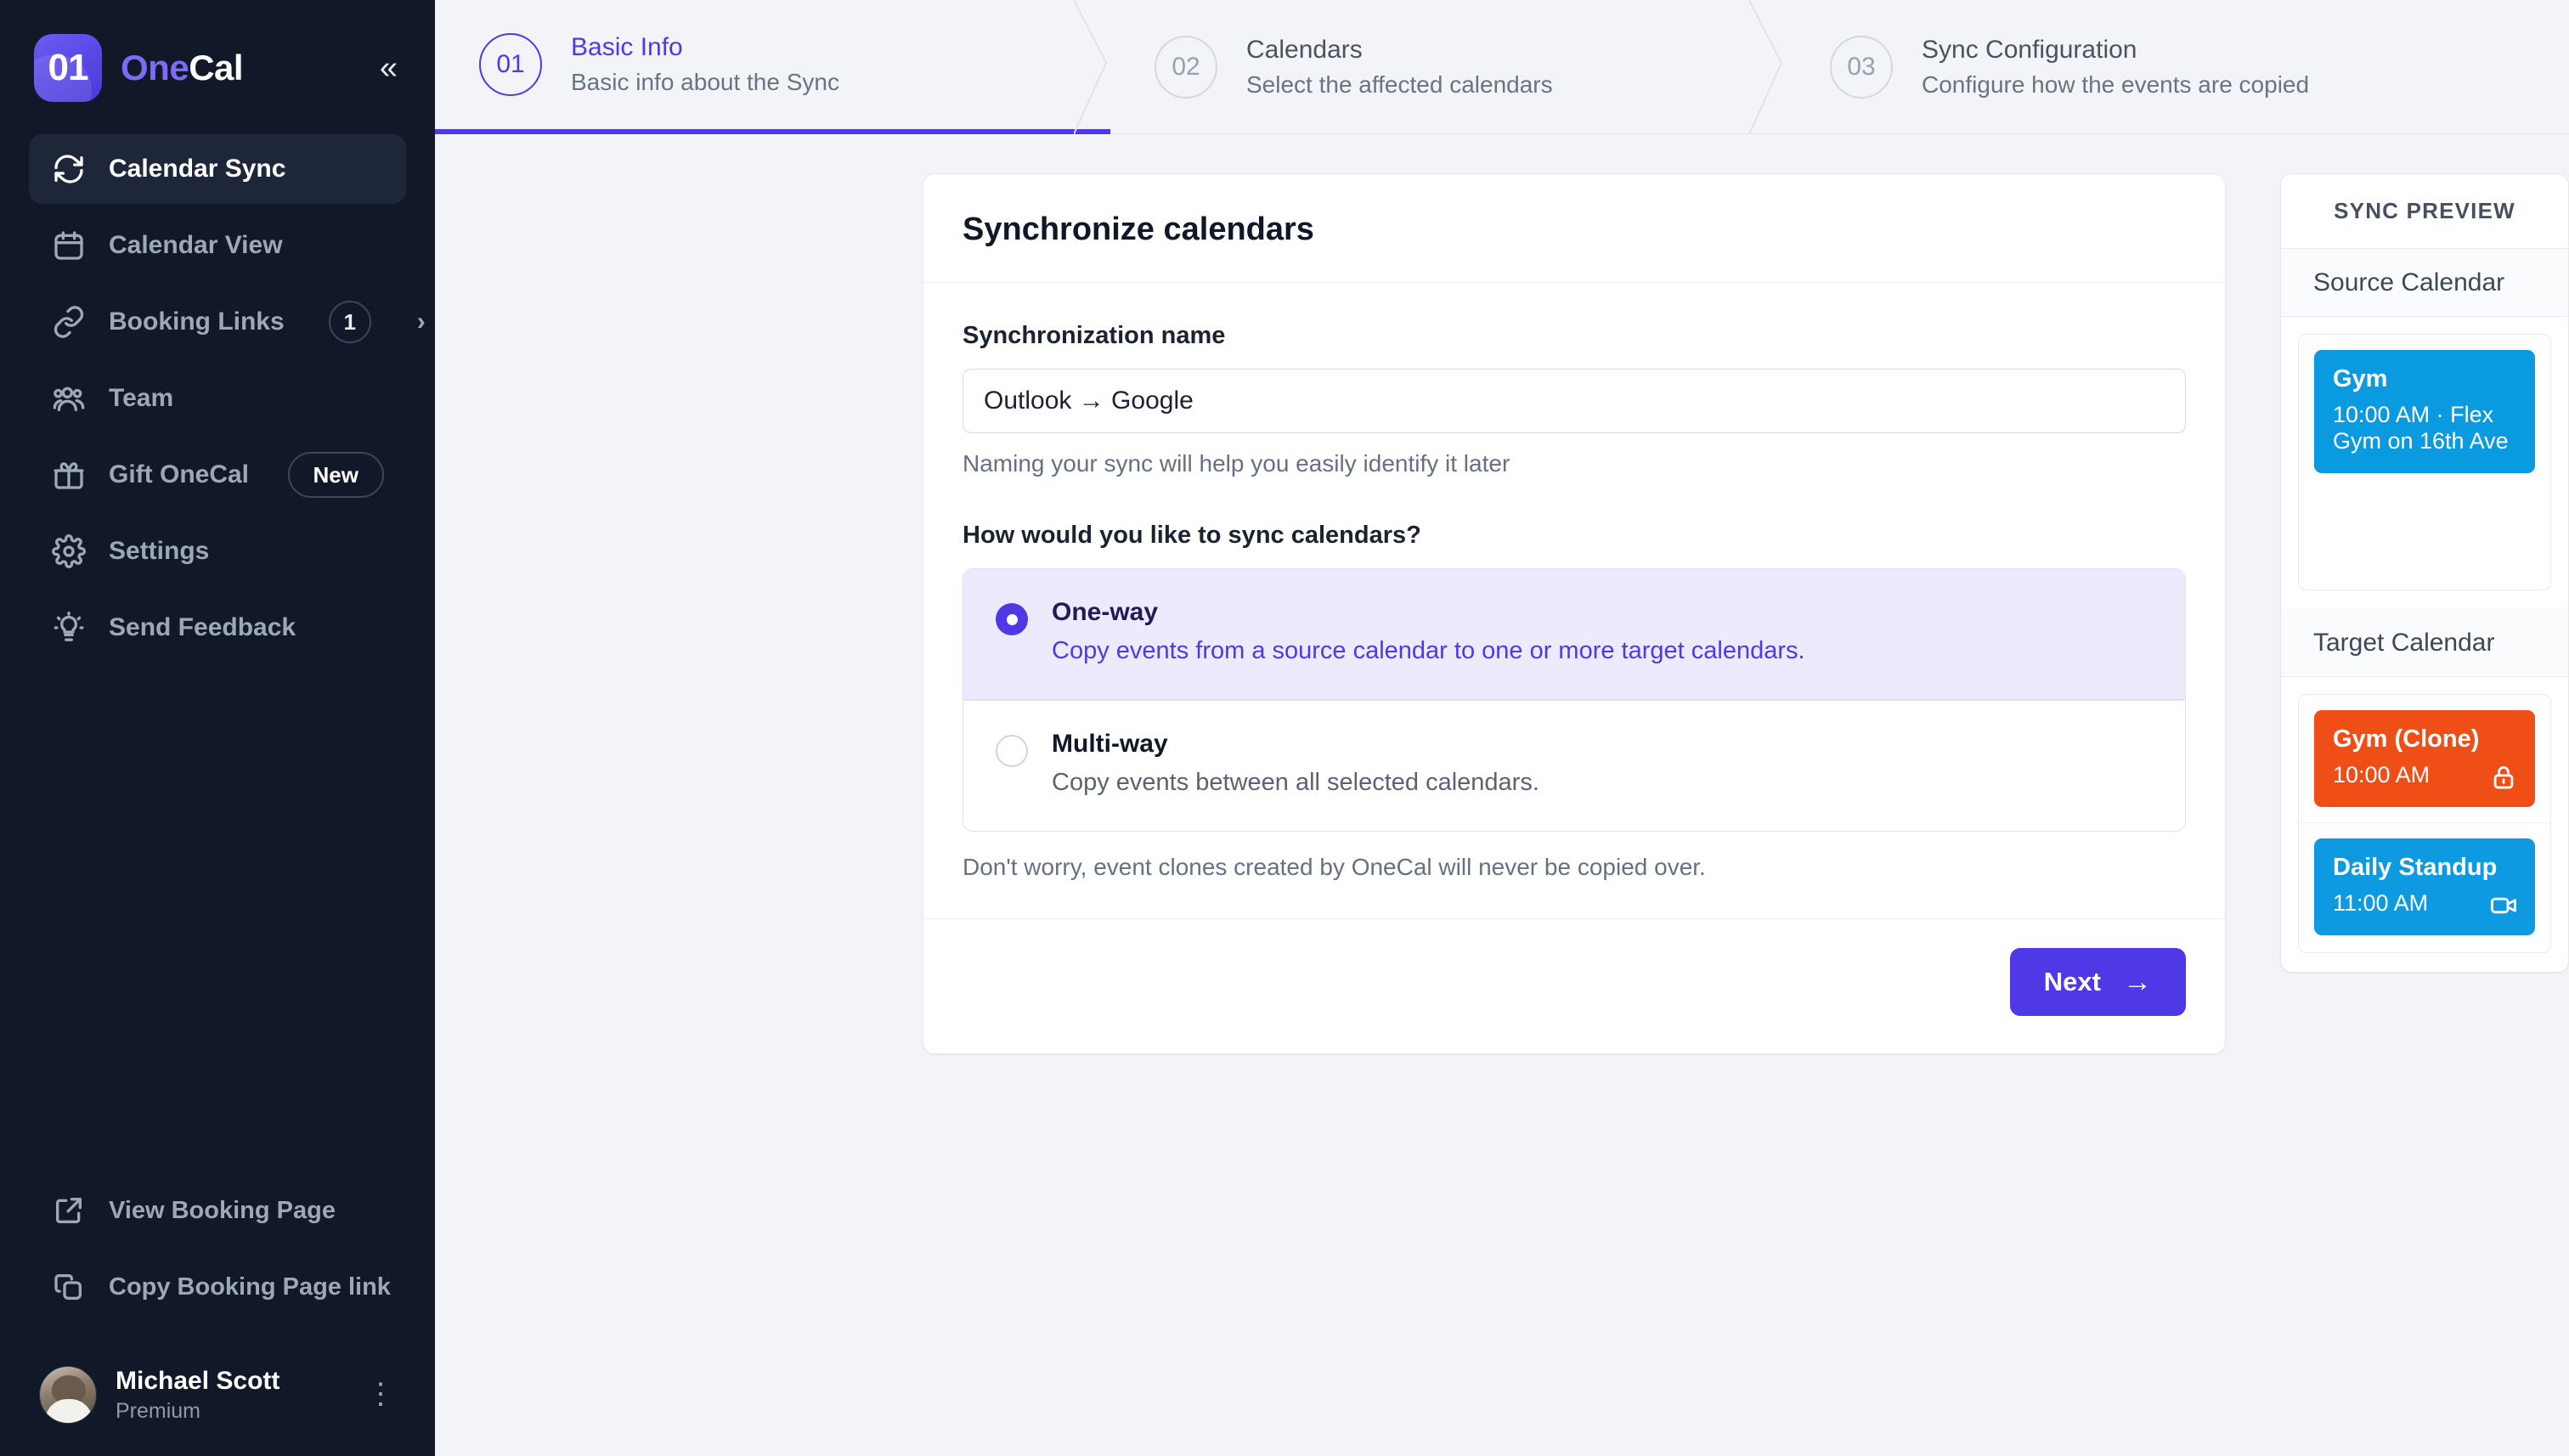 This screenshot has width=2569, height=1456. What do you see at coordinates (1110, 744) in the screenshot?
I see `radio-option-title: Multi-way` at bounding box center [1110, 744].